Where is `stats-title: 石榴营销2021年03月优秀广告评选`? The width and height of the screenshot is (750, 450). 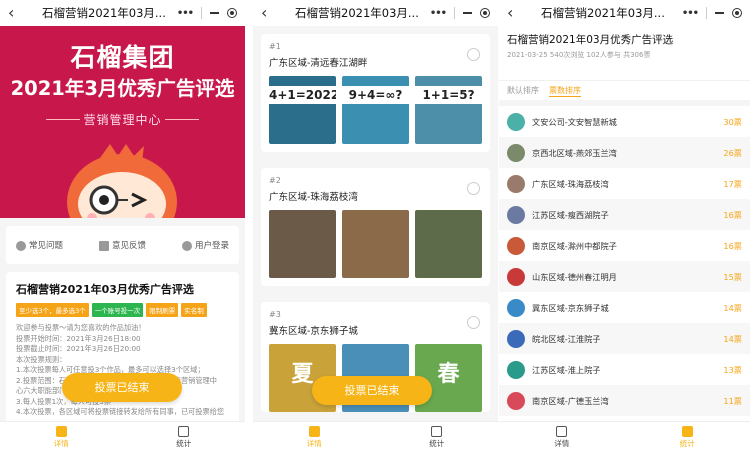
stats-title: 石榴营销2021年03月优秀广告评选 is located at coordinates (590, 40).